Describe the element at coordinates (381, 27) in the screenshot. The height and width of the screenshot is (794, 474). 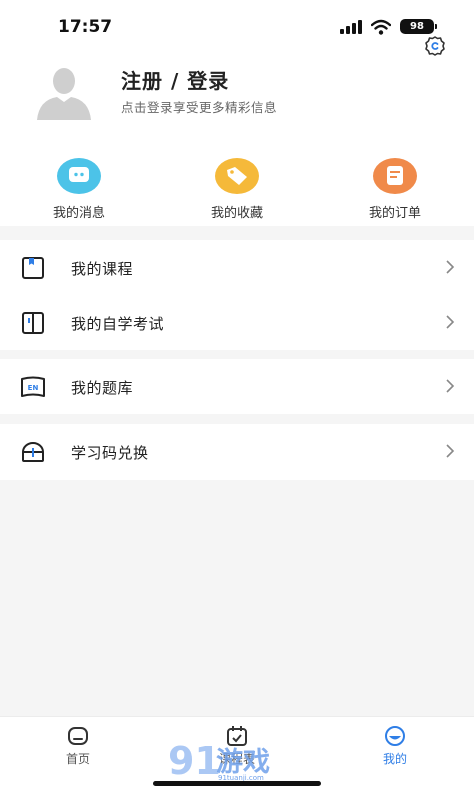
I see `wifi-icon` at that location.